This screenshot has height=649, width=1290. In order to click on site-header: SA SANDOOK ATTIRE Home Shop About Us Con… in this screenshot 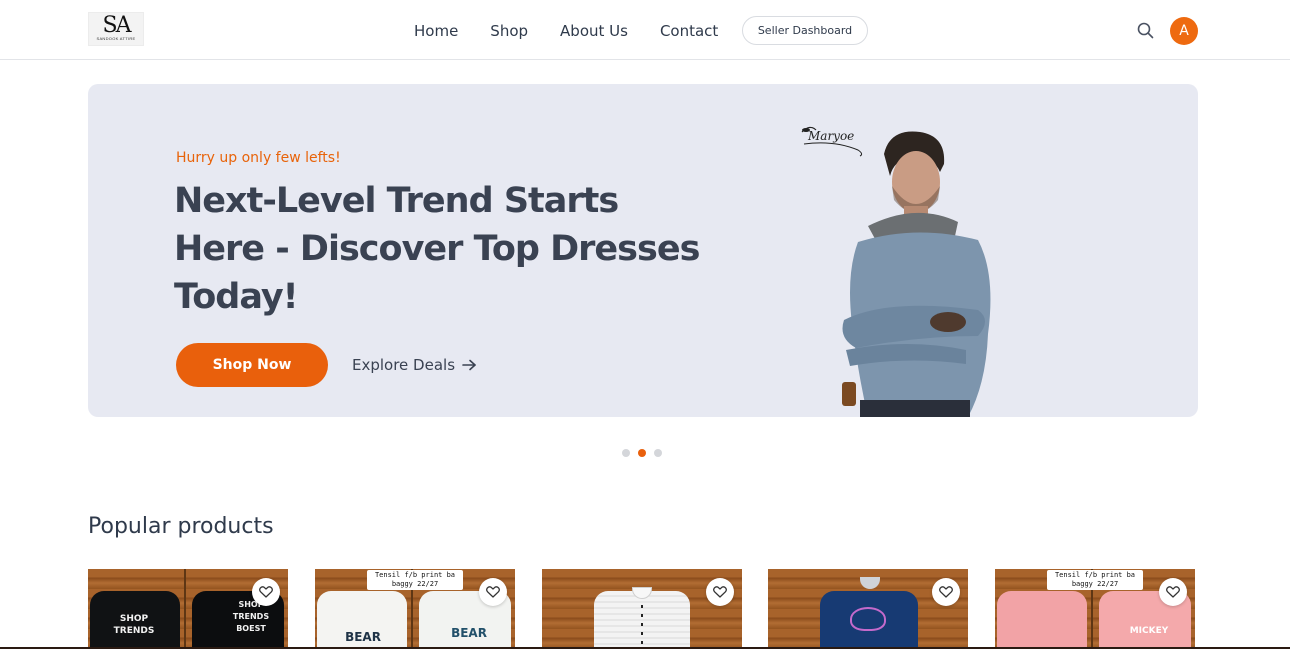, I will do `click(645, 30)`.